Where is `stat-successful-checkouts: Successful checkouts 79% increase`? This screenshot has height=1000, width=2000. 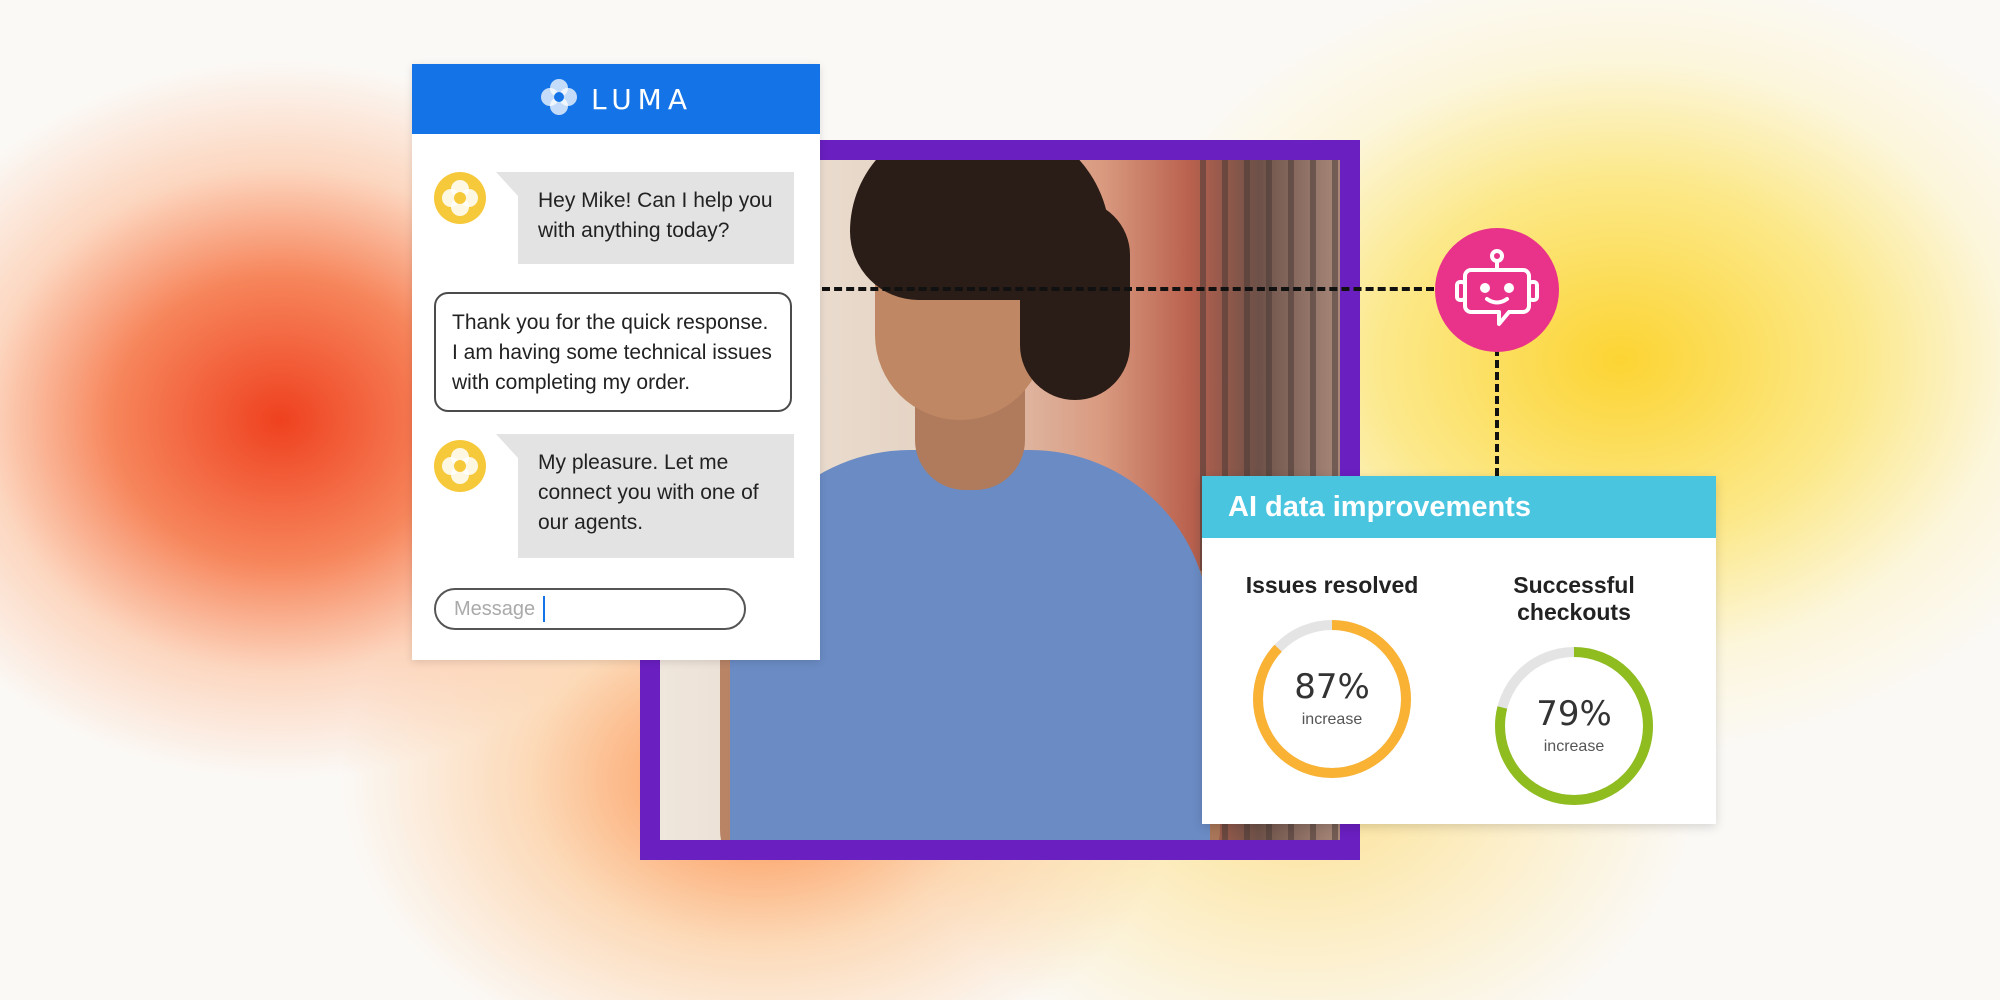
stat-successful-checkouts: Successful checkouts 79% increase is located at coordinates (1574, 690).